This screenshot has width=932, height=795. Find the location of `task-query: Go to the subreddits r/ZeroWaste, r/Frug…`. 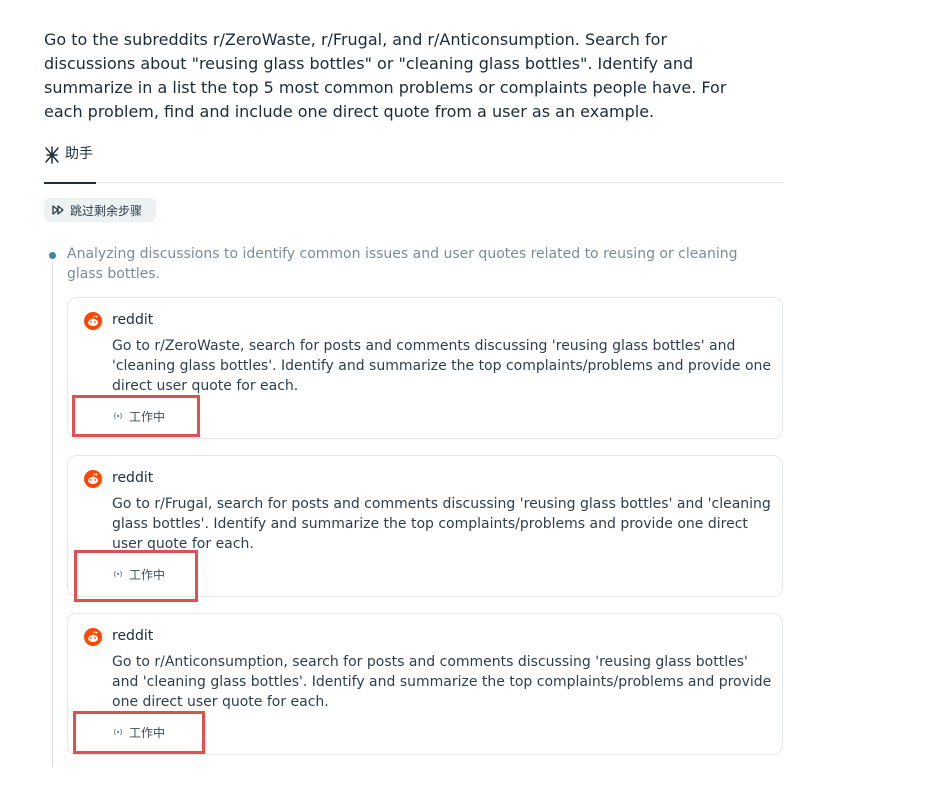

task-query: Go to the subreddits r/ZeroWaste, r/Frug… is located at coordinates (385, 75).